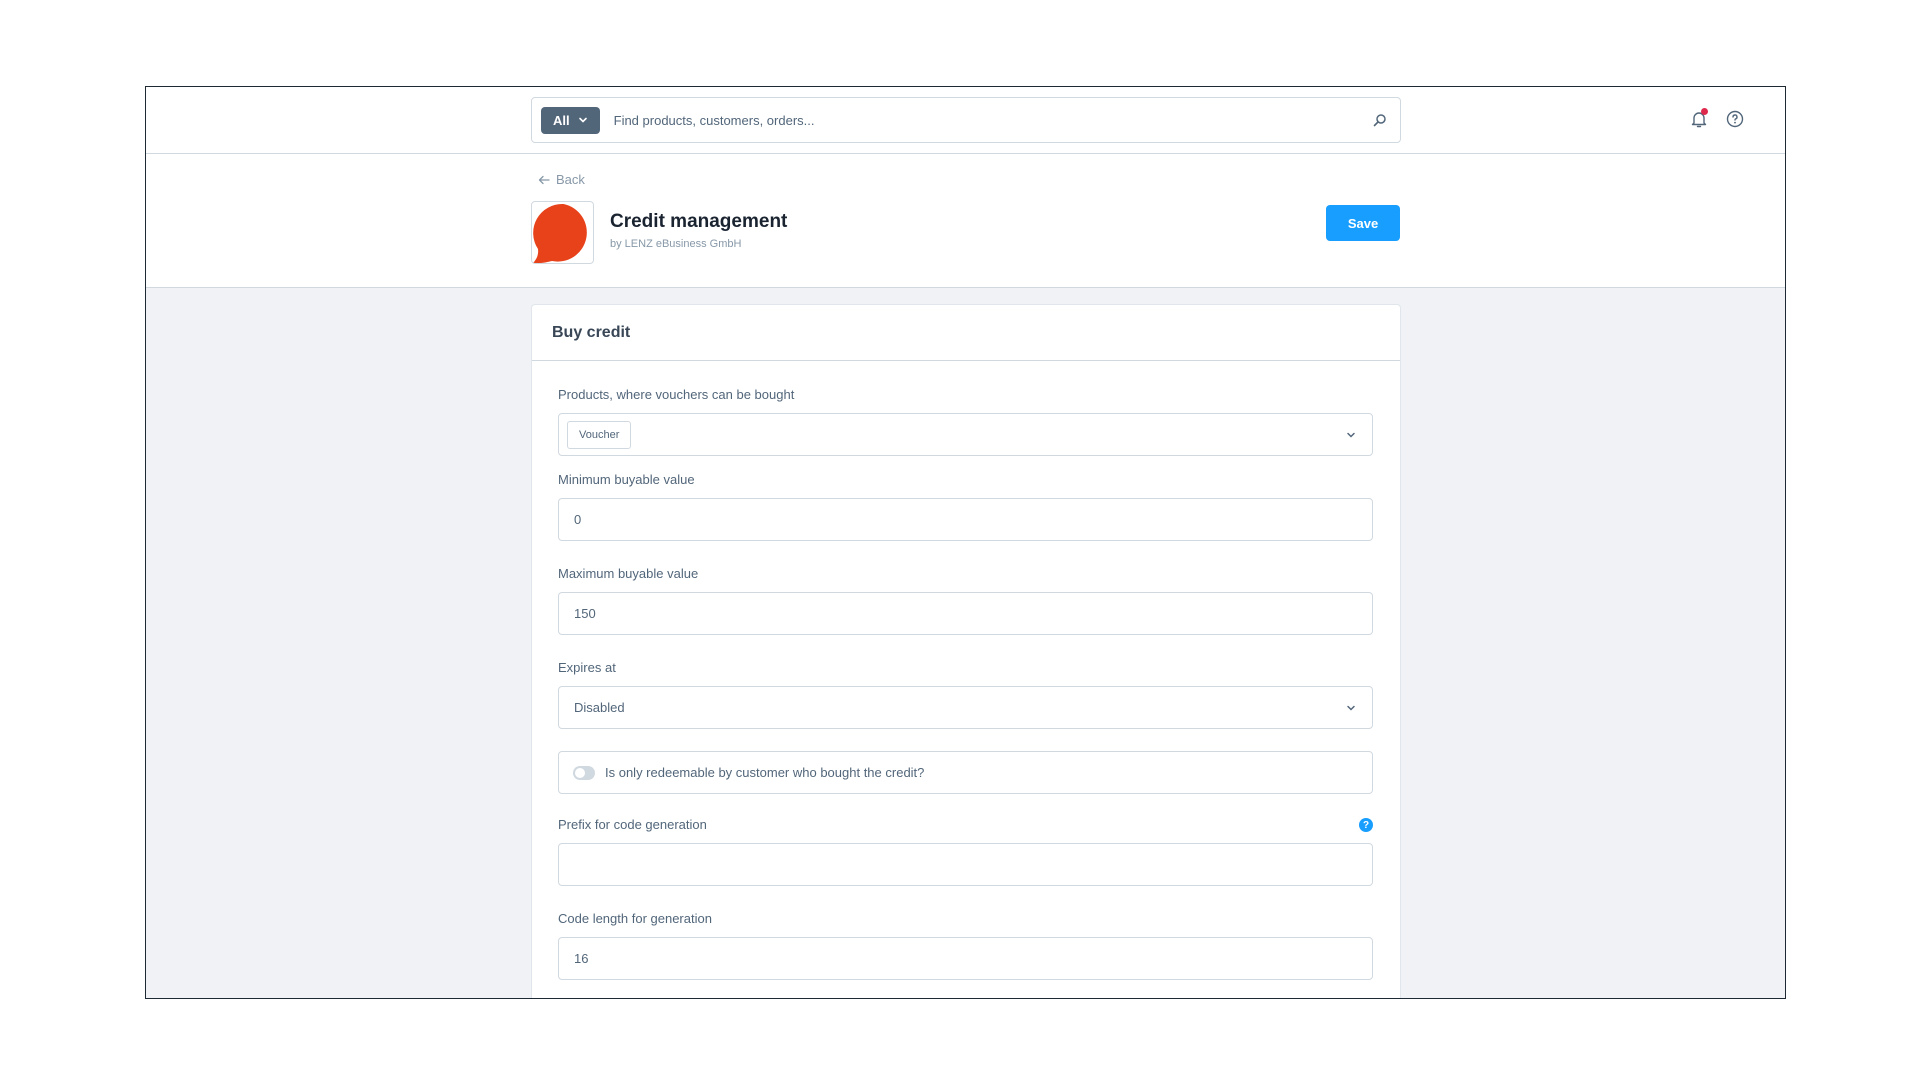  What do you see at coordinates (1366, 825) in the screenshot?
I see `question-icon: ?` at bounding box center [1366, 825].